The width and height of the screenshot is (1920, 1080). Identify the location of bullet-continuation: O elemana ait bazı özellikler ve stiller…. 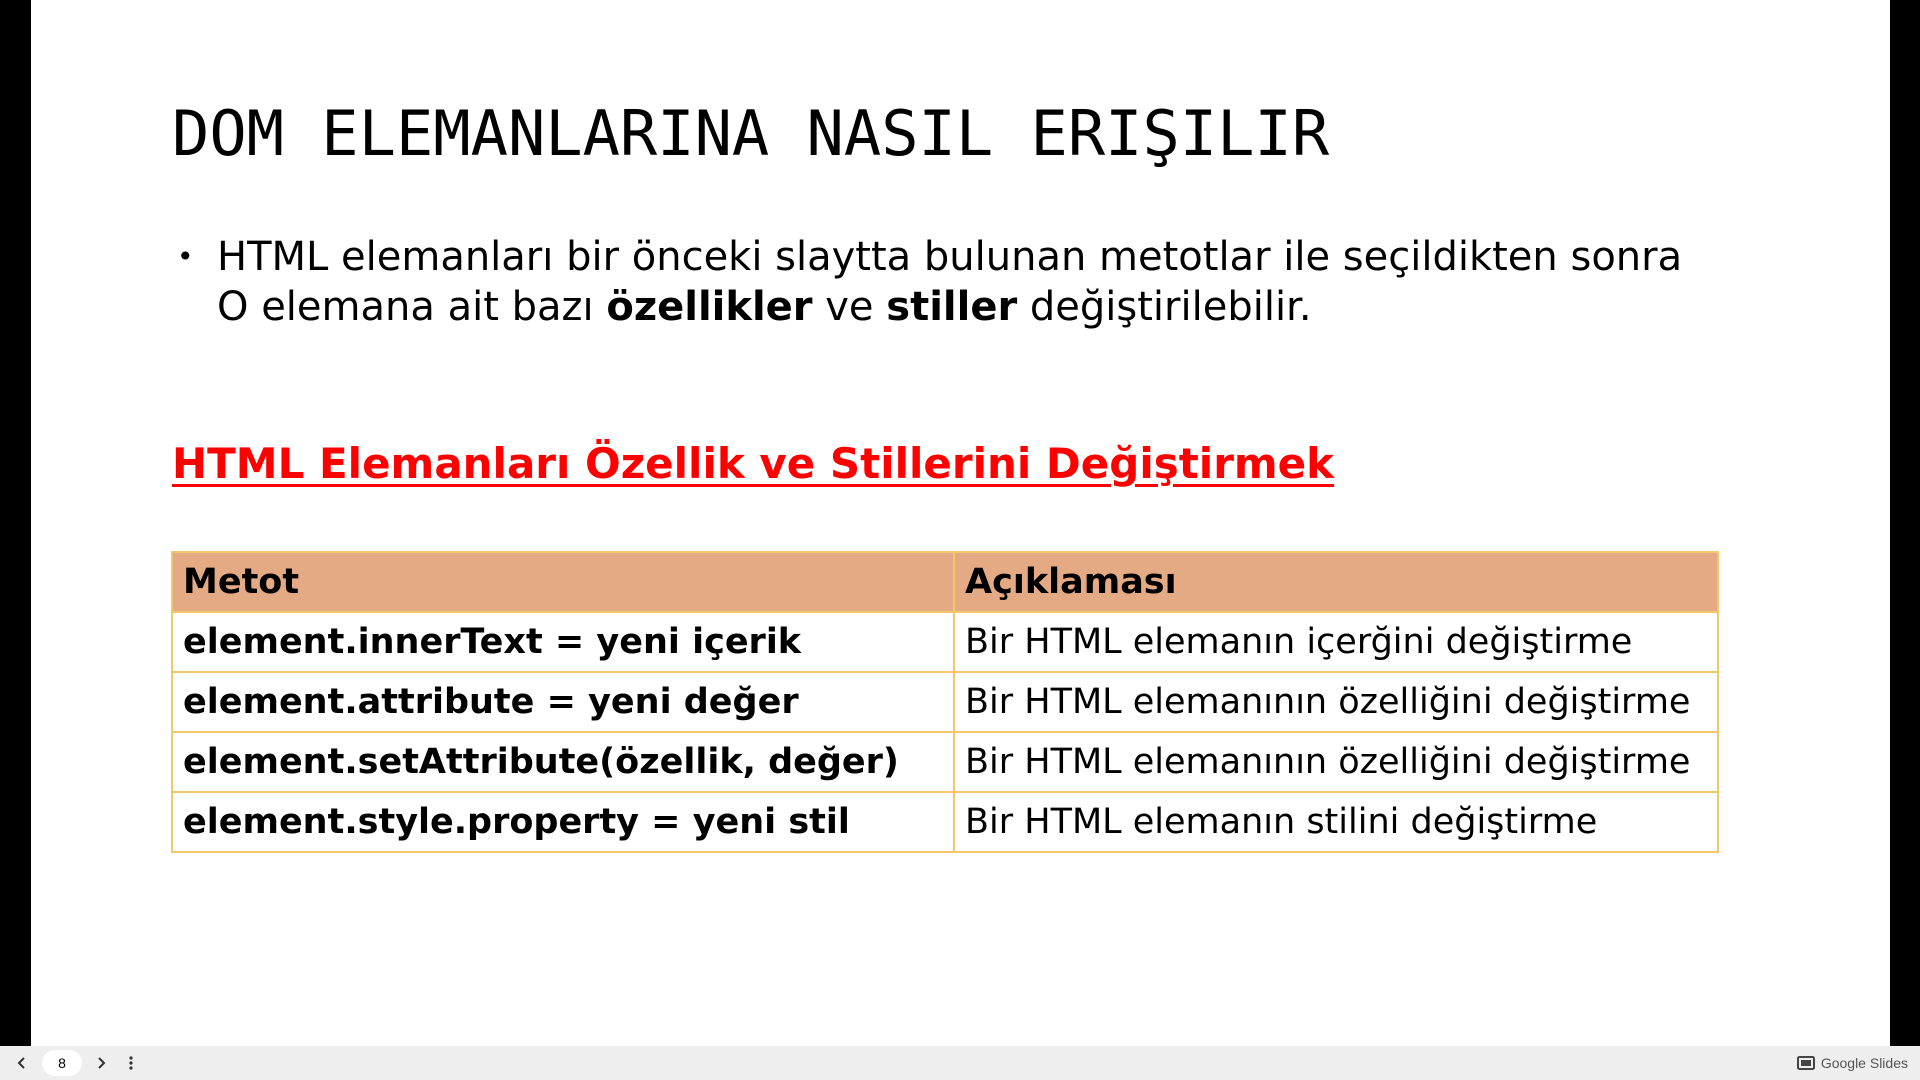
(1002, 307).